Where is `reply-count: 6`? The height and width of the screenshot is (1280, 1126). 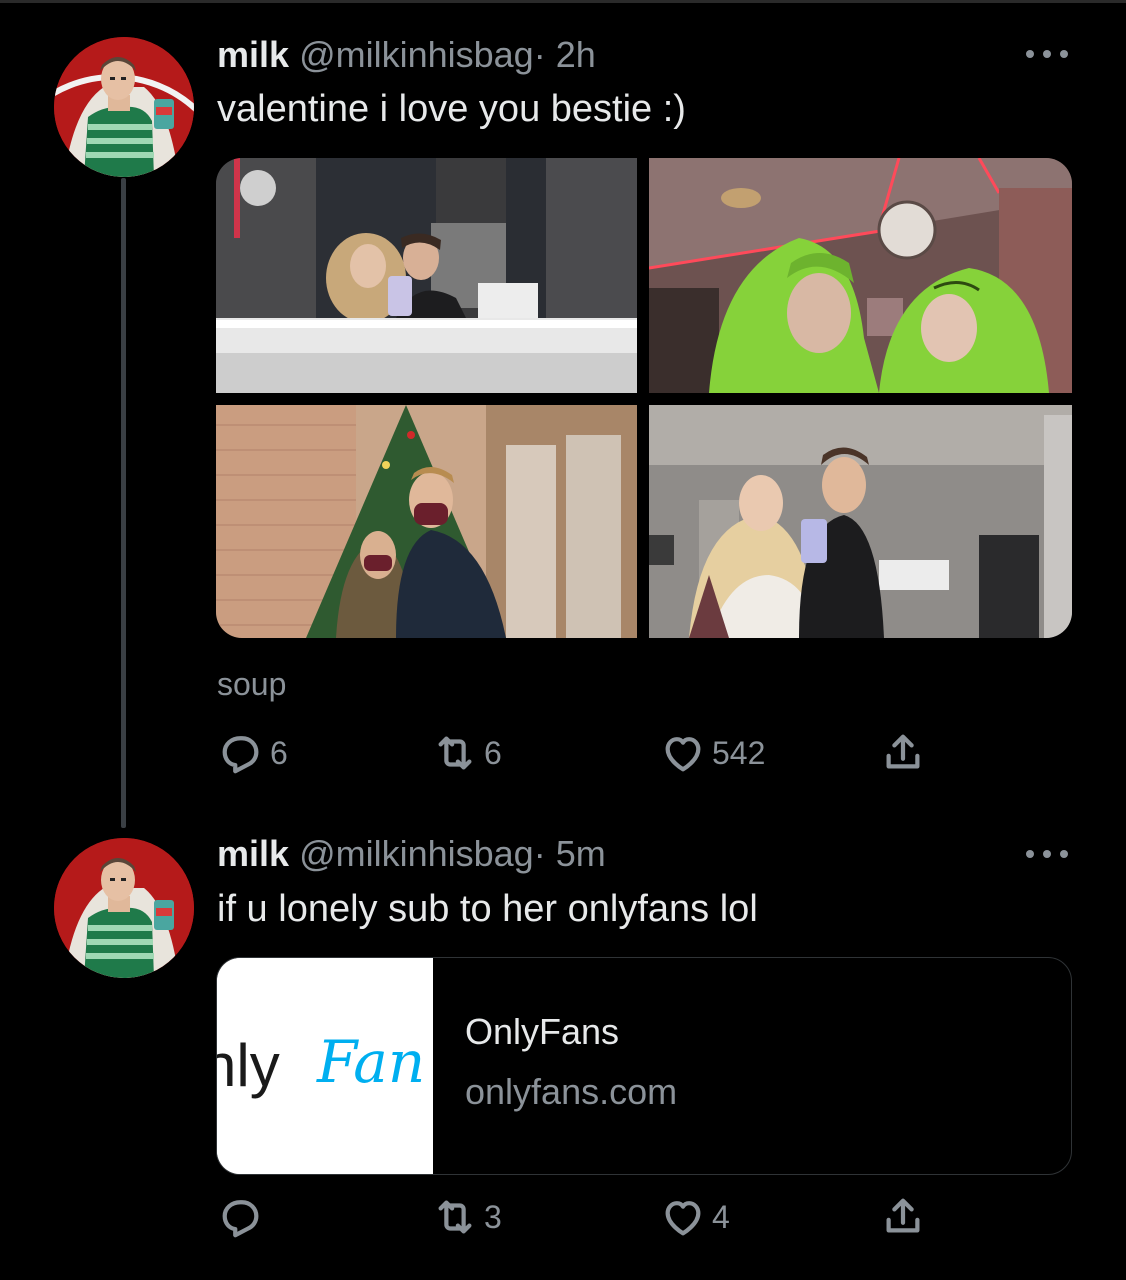
reply-count: 6 is located at coordinates (279, 752).